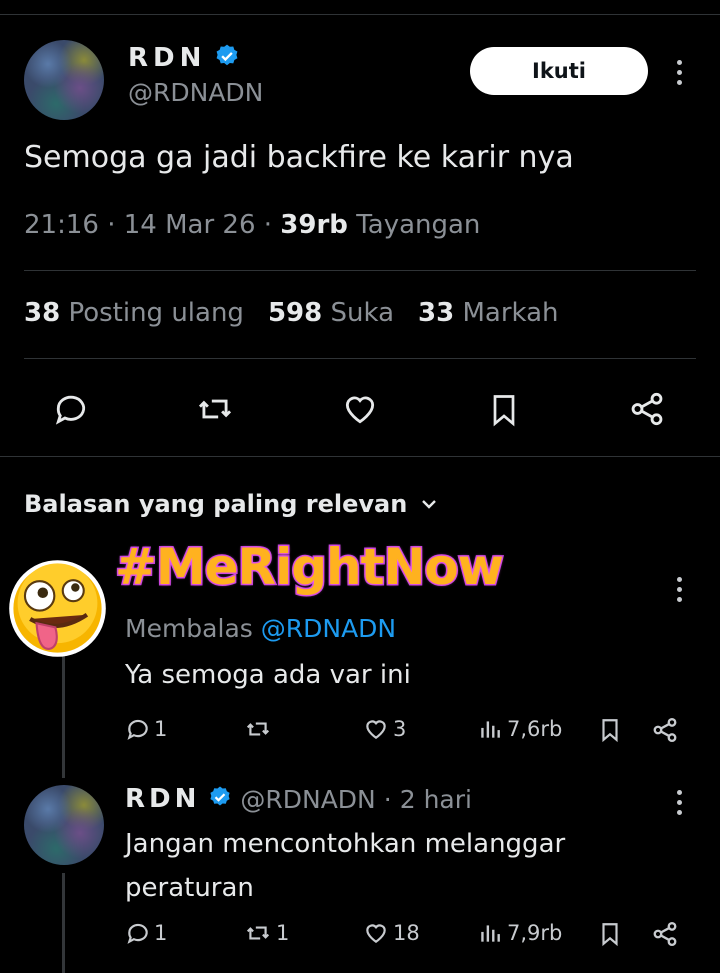  What do you see at coordinates (190, 225) in the screenshot?
I see `post-date: 14 Mar 26` at bounding box center [190, 225].